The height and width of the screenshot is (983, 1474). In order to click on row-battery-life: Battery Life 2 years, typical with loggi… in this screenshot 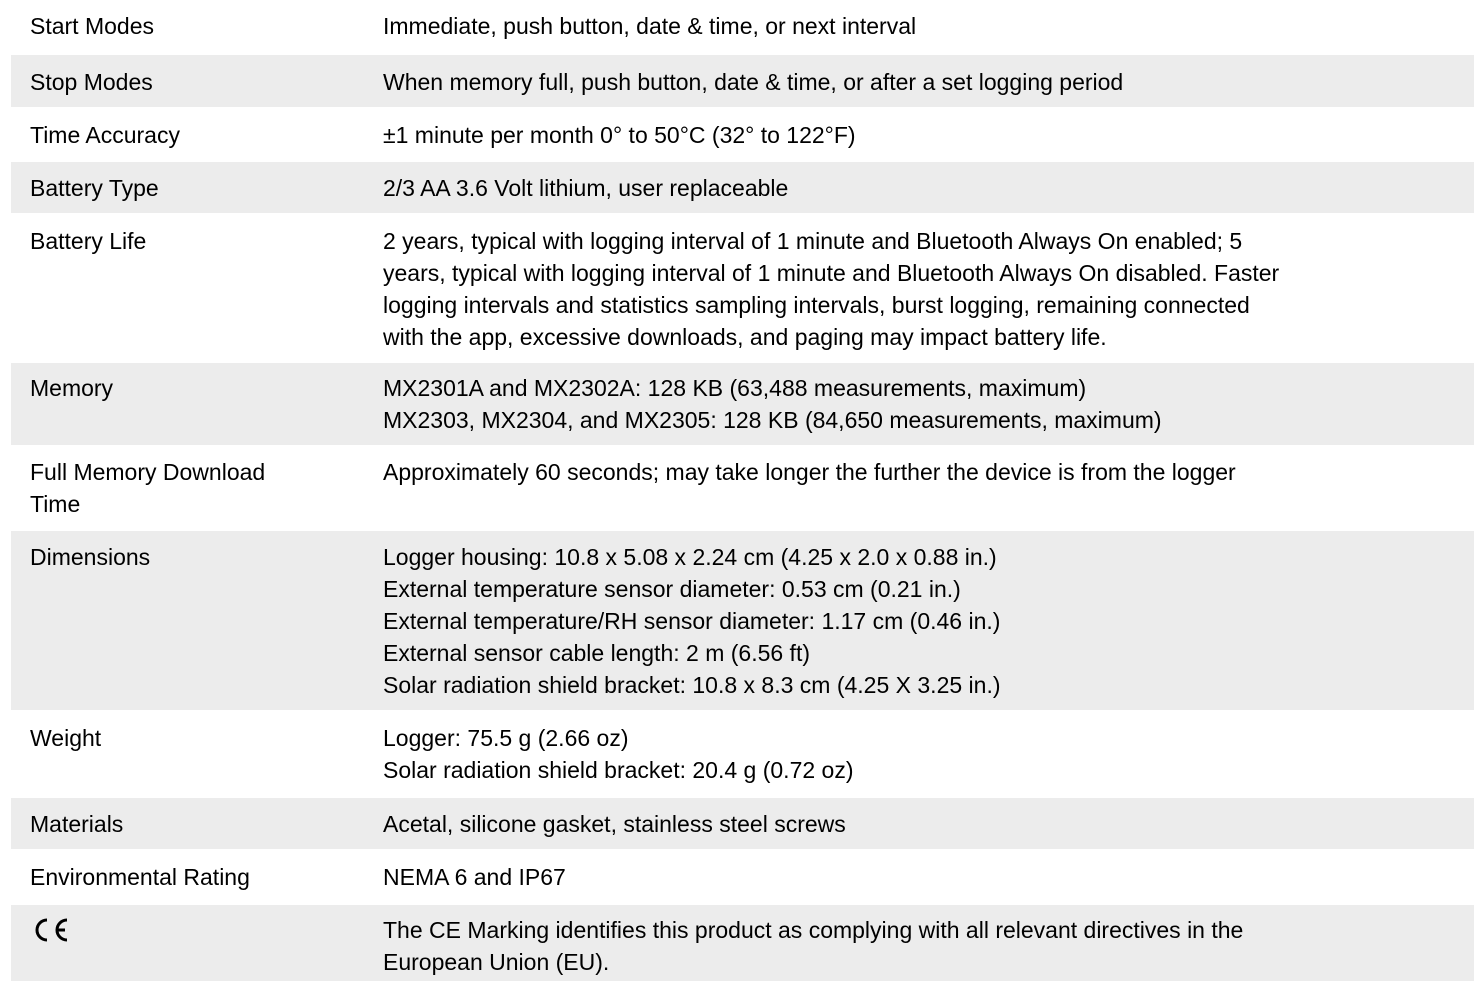, I will do `click(742, 289)`.